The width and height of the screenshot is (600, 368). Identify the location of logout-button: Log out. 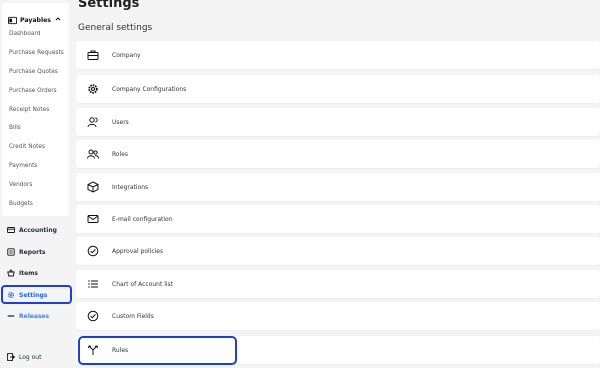
(24, 357).